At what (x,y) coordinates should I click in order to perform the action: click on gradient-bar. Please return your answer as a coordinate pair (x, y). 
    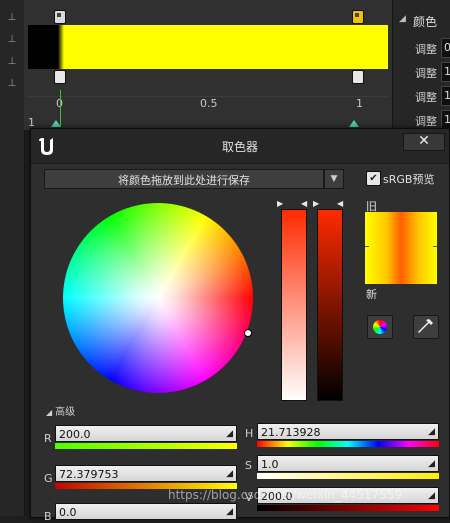
    Looking at the image, I should click on (208, 47).